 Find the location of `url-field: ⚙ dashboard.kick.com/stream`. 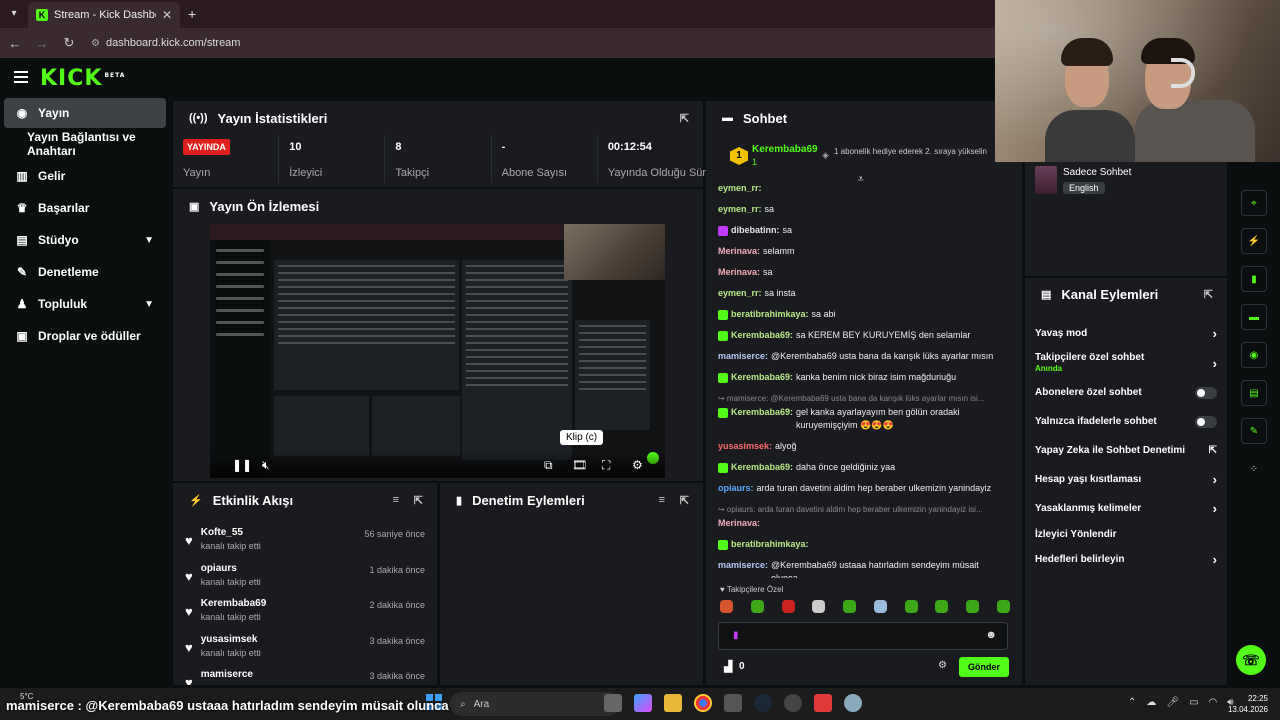

url-field: ⚙ dashboard.kick.com/stream is located at coordinates (165, 43).